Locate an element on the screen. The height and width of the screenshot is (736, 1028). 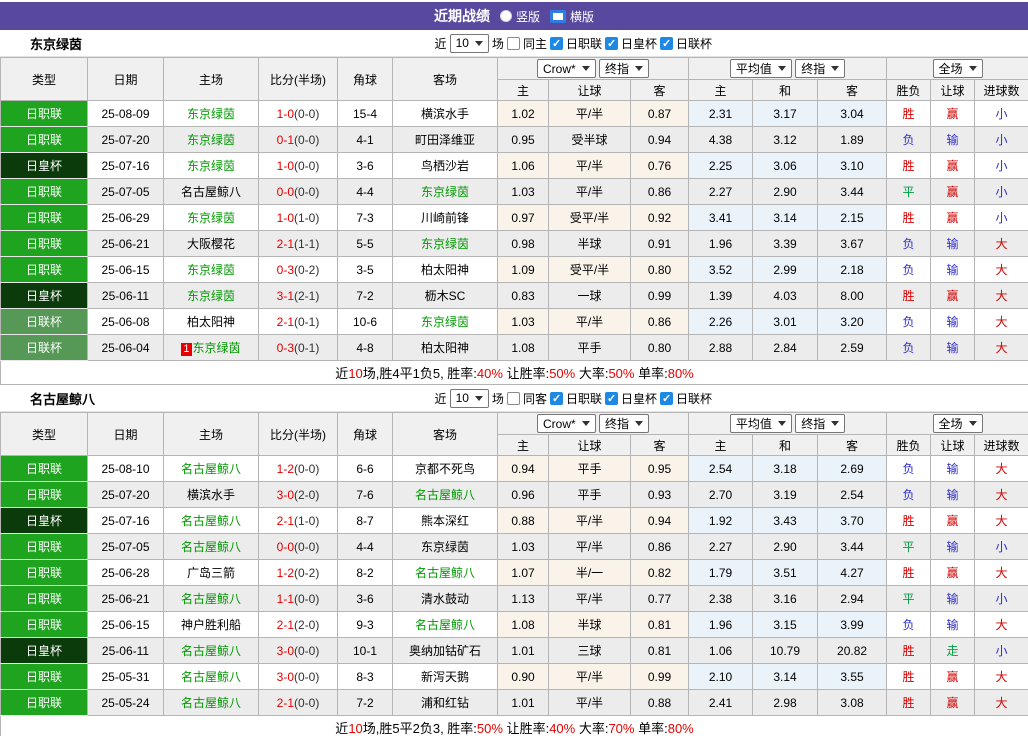
radio-selected-icon is located at coordinates (558, 16).